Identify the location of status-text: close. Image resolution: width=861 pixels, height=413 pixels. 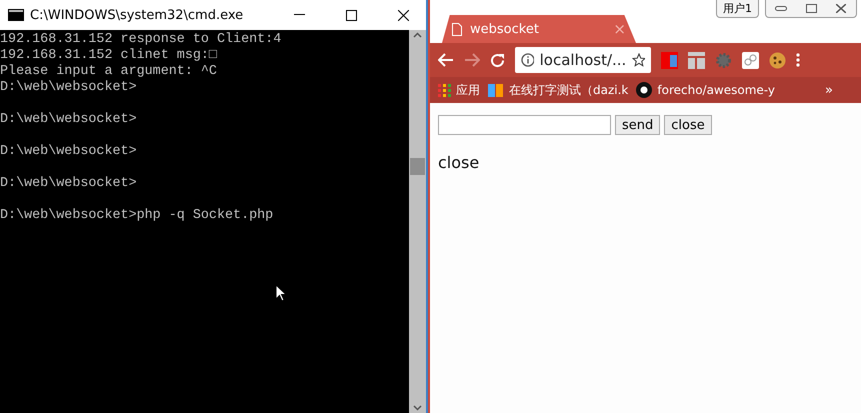
(459, 162).